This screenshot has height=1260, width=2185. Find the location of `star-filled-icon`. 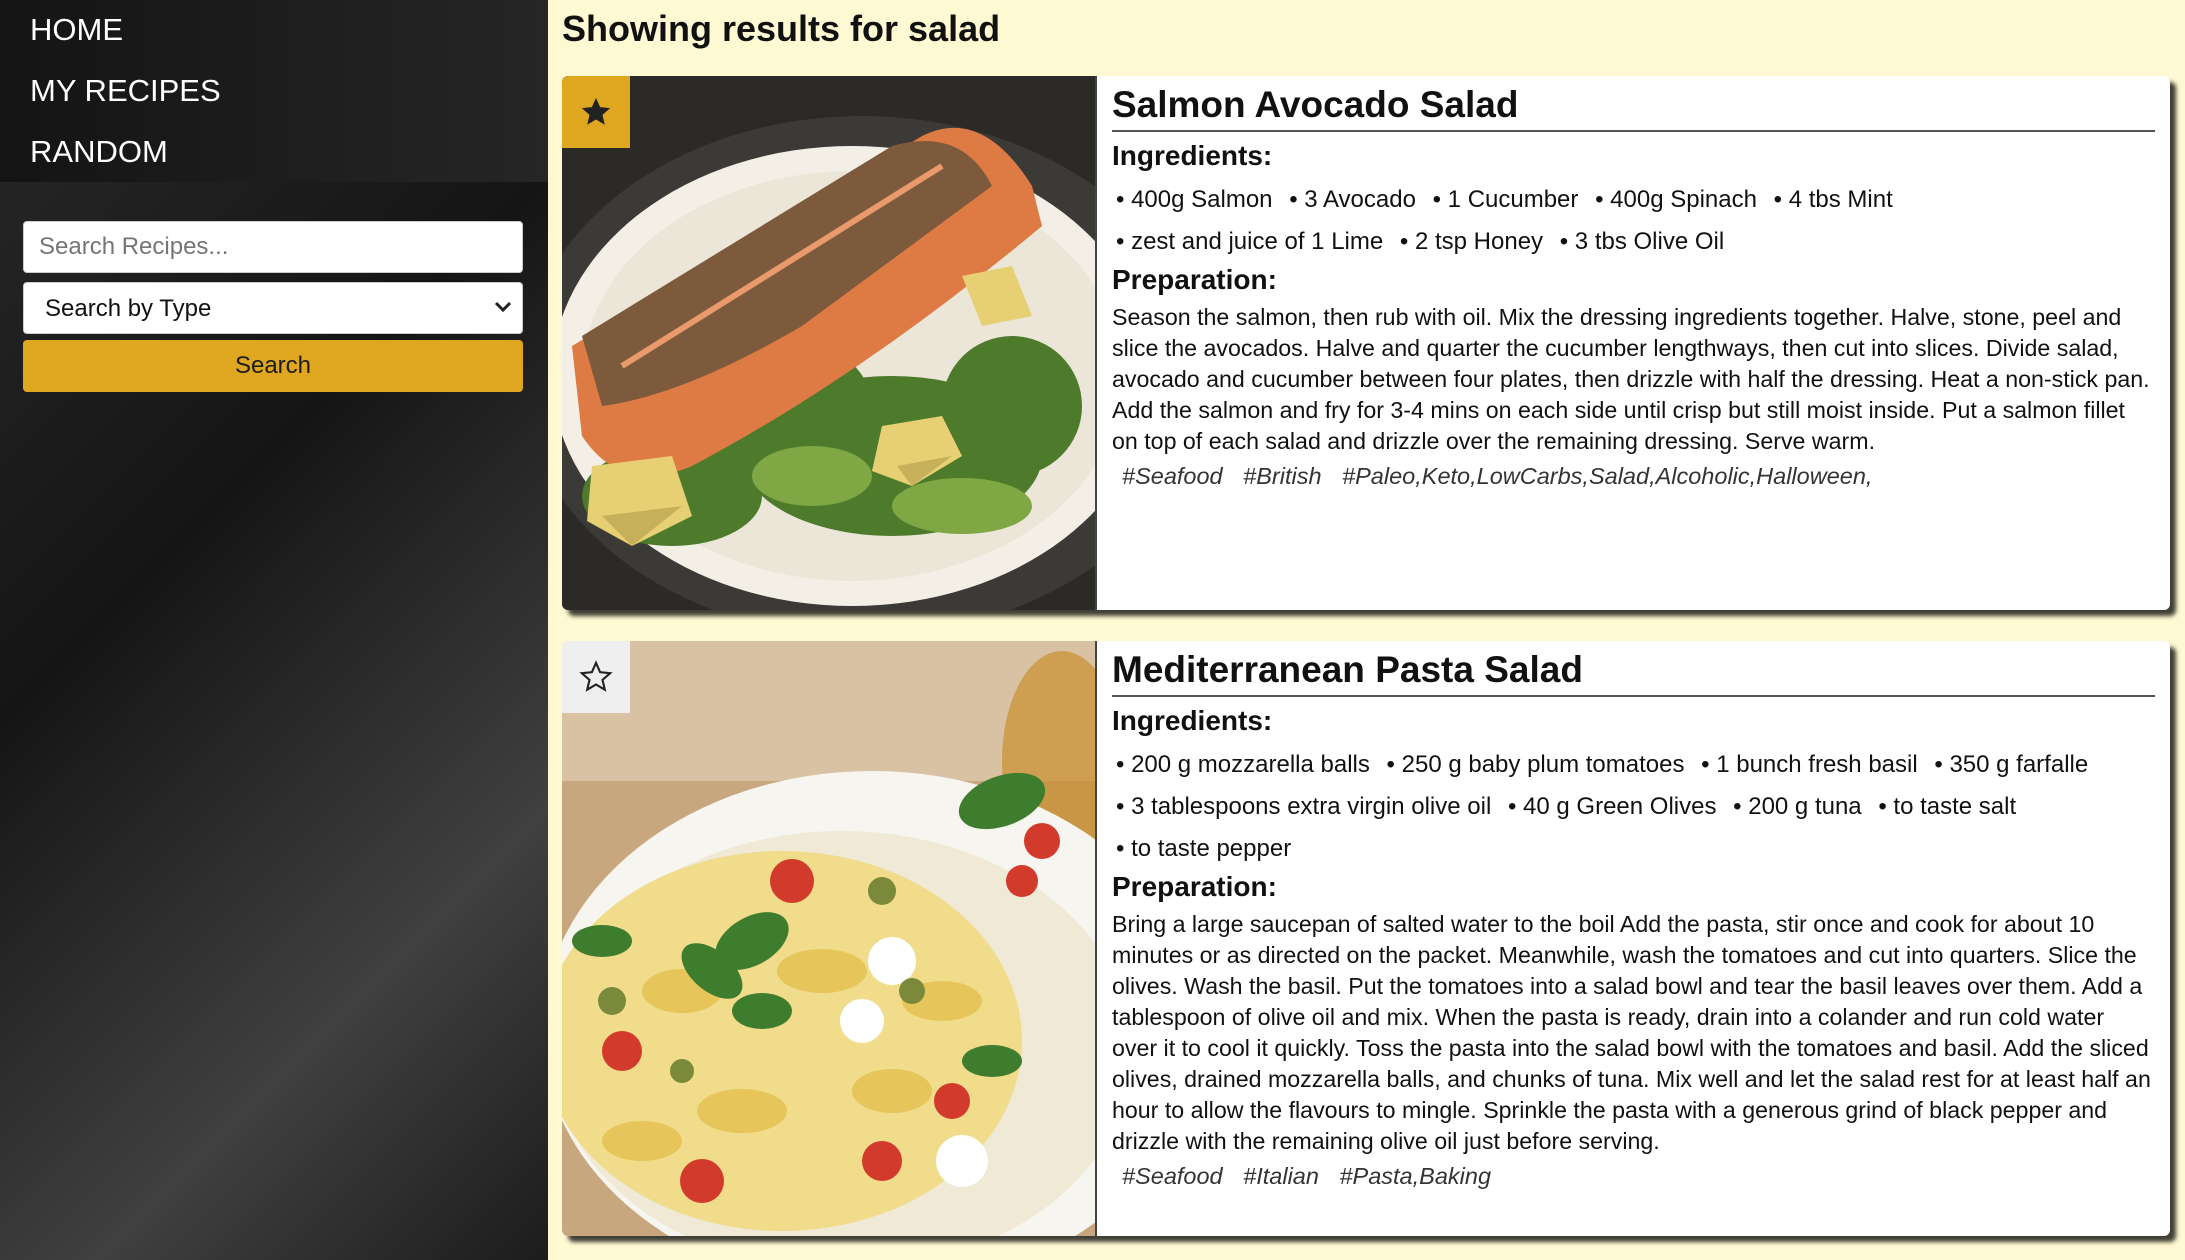

star-filled-icon is located at coordinates (596, 111).